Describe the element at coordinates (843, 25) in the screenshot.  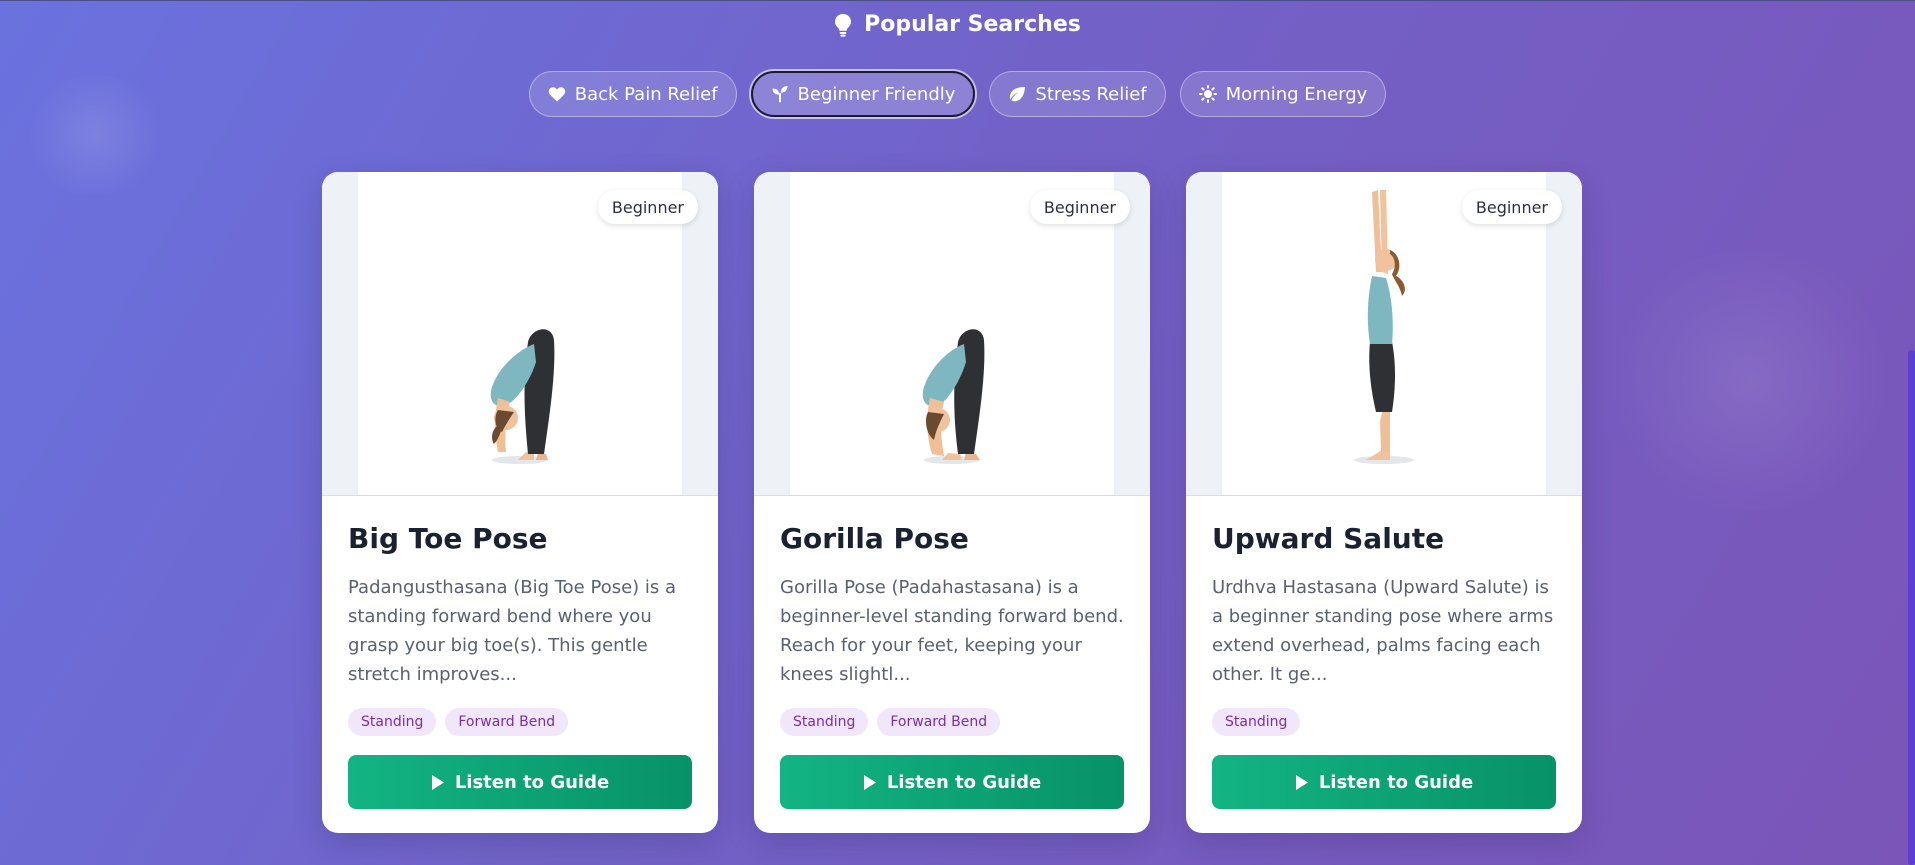
I see `lightbulb-icon` at that location.